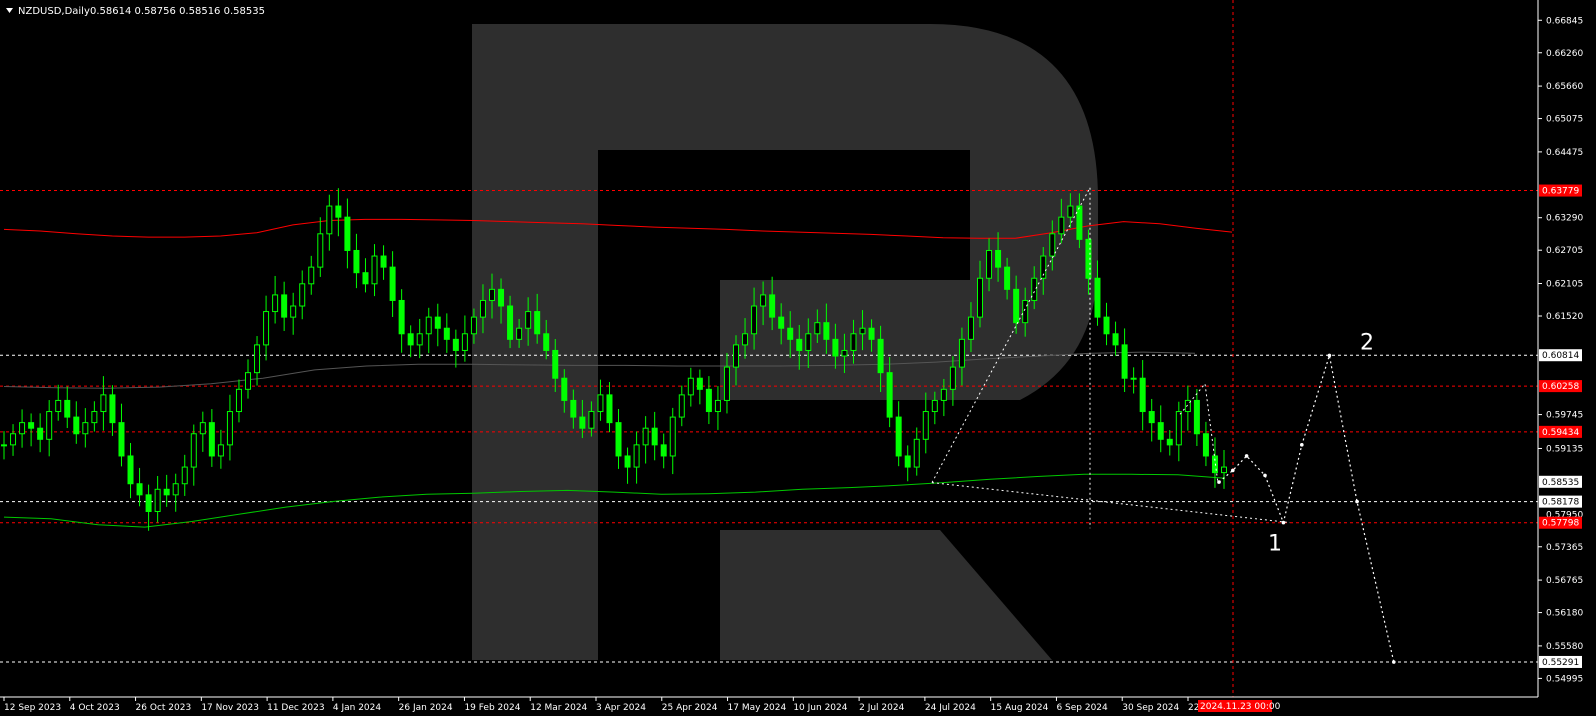 This screenshot has width=1596, height=716. I want to click on price-tick-label: 0.66260, so click(1564, 54).